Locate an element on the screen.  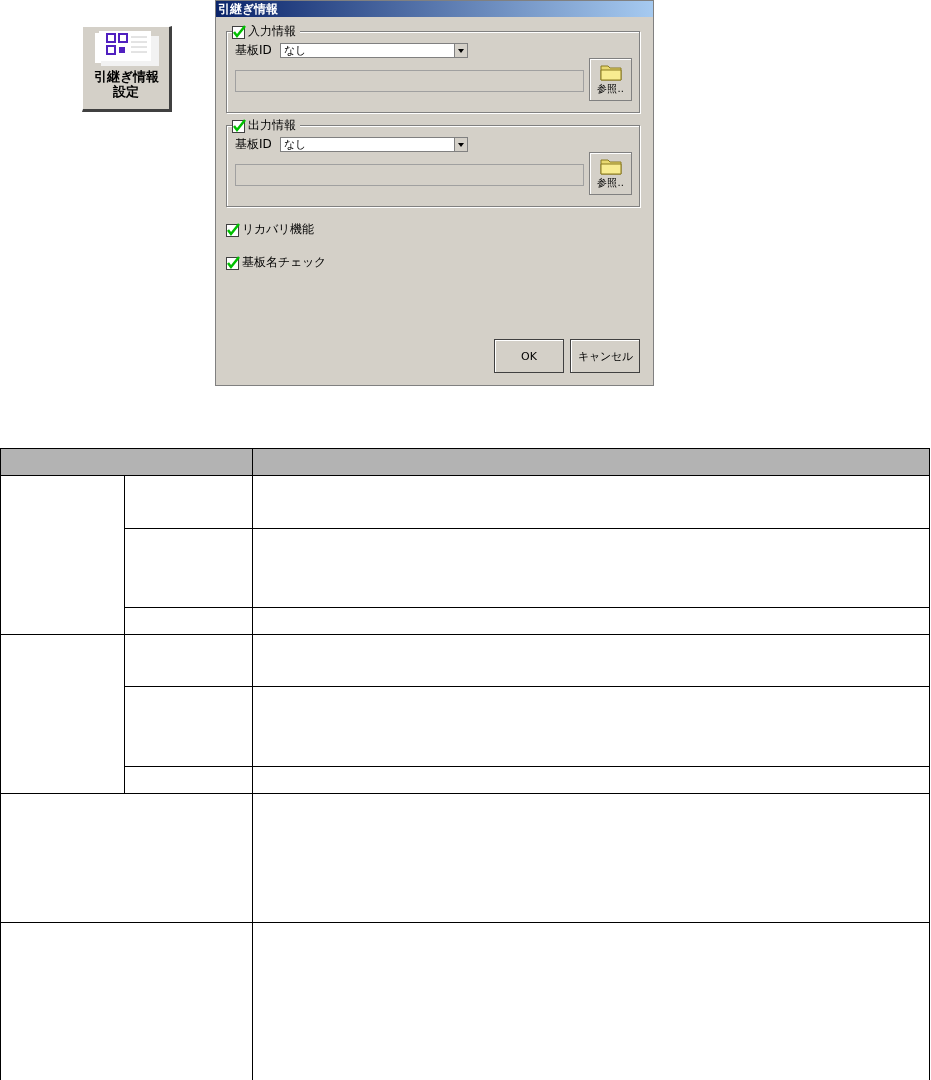
option-label: リカバリ機能 is located at coordinates (278, 229).